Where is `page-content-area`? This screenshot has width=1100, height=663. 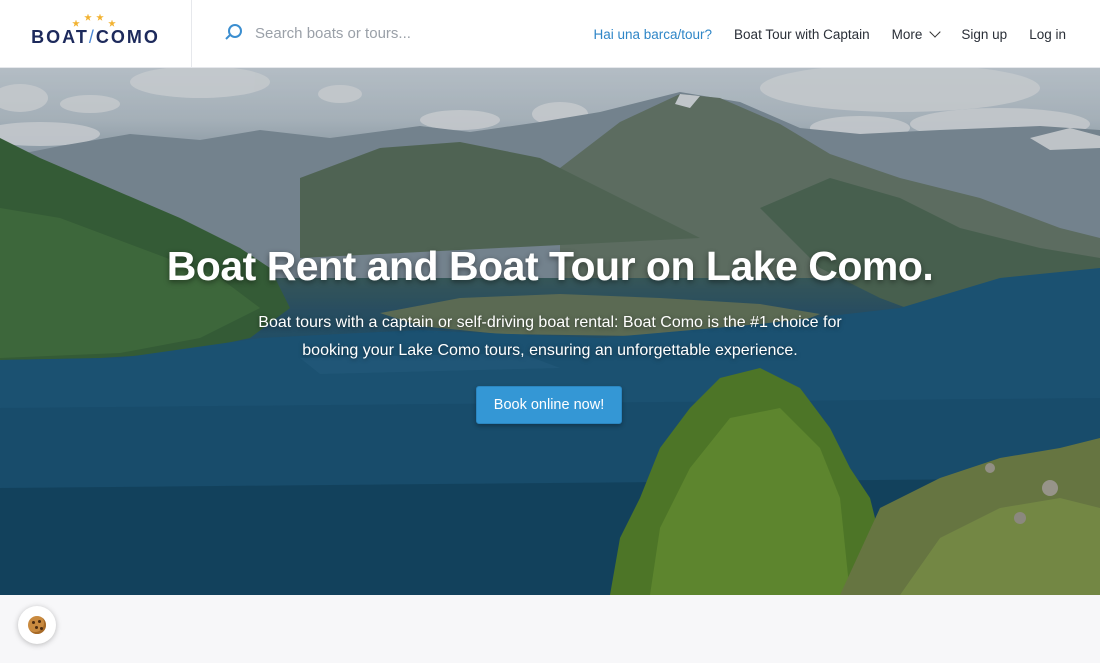
page-content-area is located at coordinates (550, 629).